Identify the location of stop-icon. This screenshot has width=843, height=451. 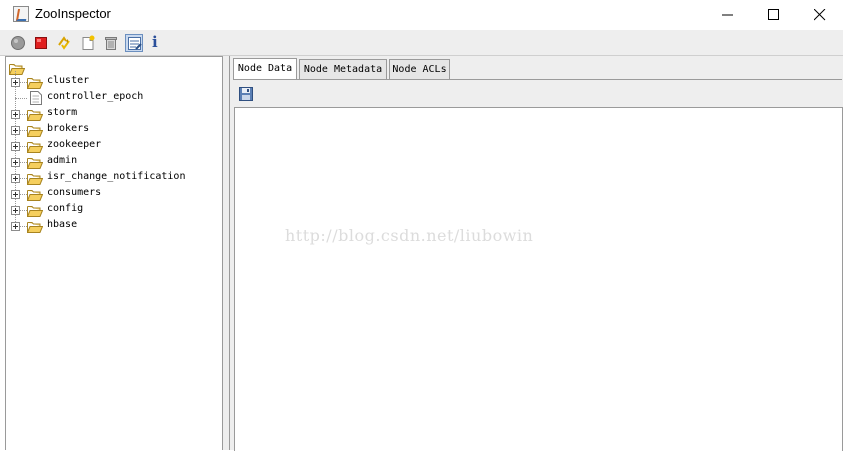
(41, 43).